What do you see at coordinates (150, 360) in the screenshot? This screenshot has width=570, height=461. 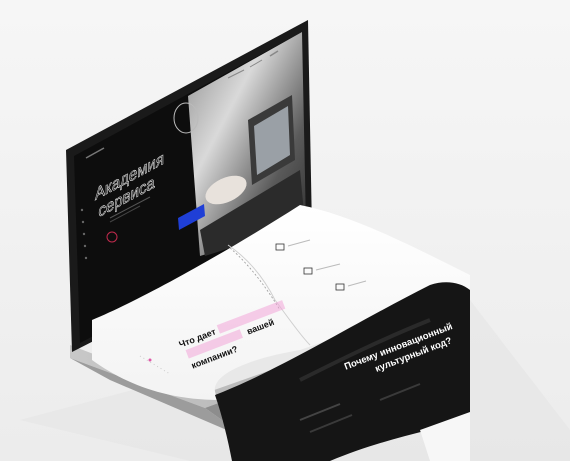 I see `pink-dot` at bounding box center [150, 360].